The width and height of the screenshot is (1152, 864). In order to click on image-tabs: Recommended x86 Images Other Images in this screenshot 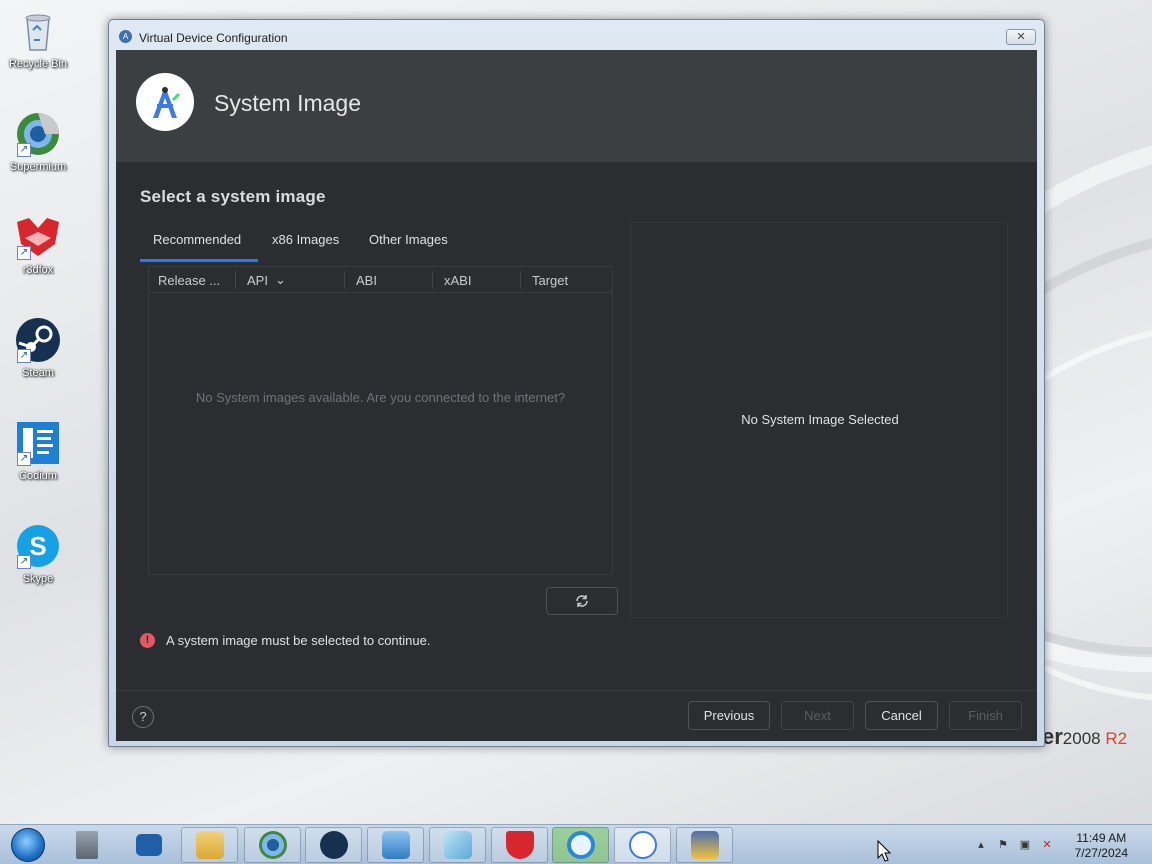, I will do `click(380, 241)`.